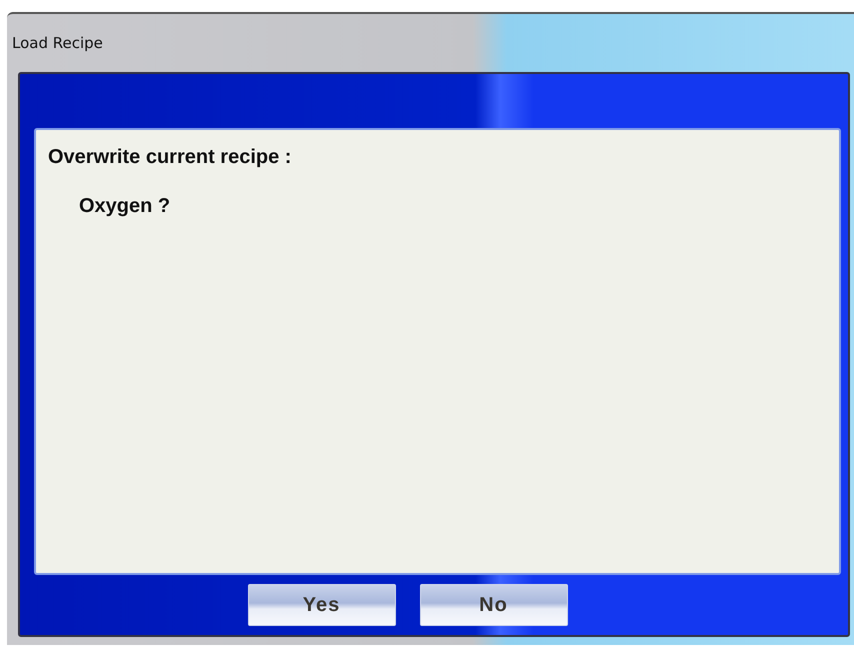 The width and height of the screenshot is (854, 653). I want to click on window-title: Load Recipe, so click(57, 43).